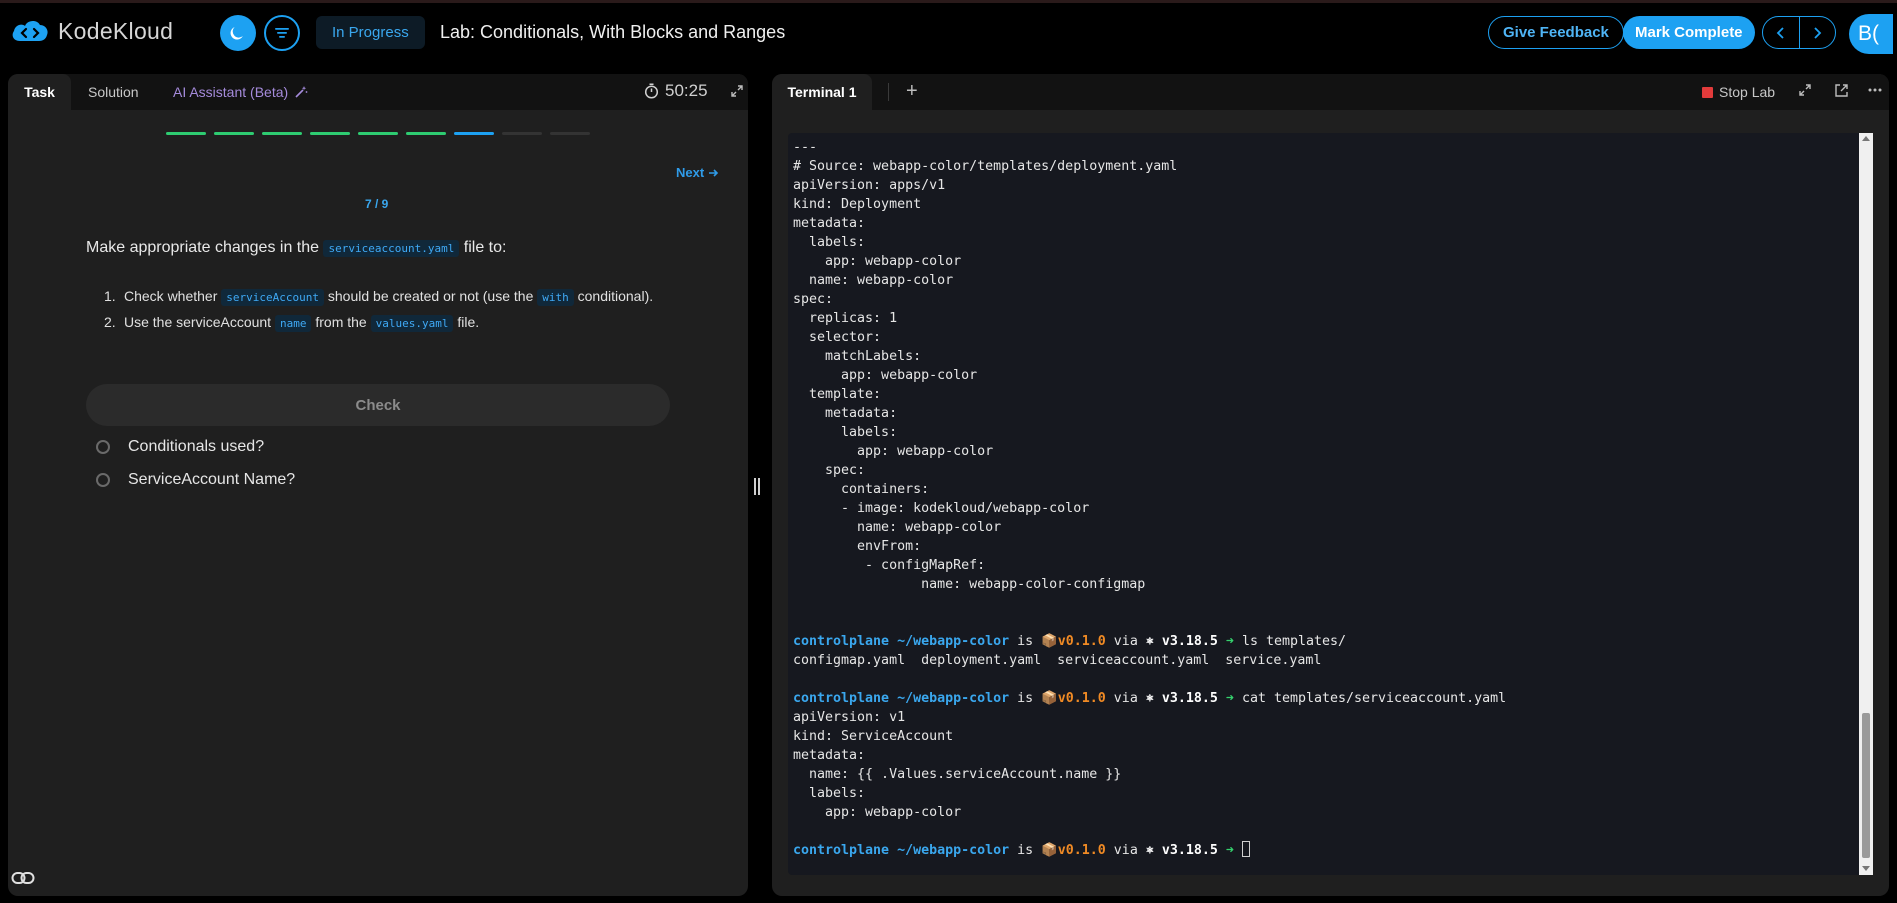 The width and height of the screenshot is (1897, 903). Describe the element at coordinates (30, 30) in the screenshot. I see `cloud-logo-icon` at that location.